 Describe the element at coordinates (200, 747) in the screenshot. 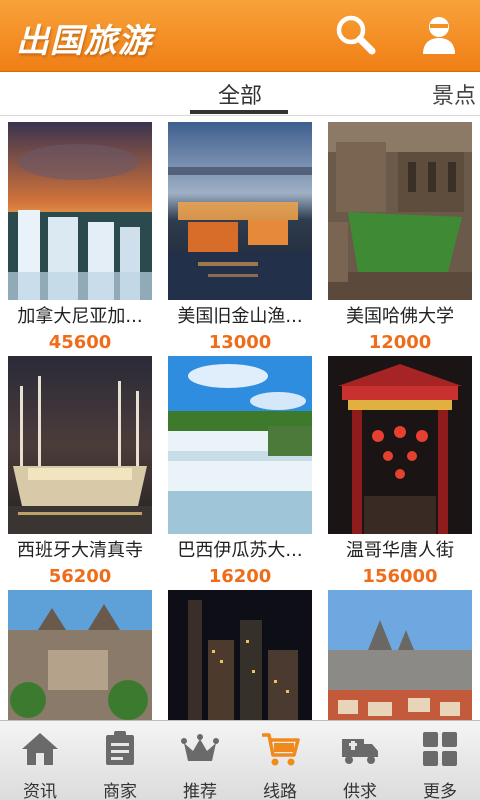

I see `crown-icon` at that location.